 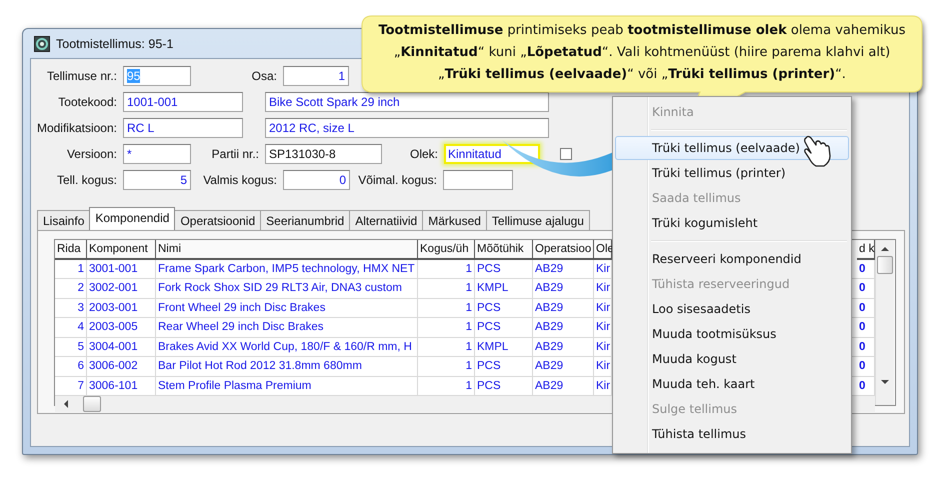 What do you see at coordinates (817, 151) in the screenshot?
I see `hand-cursor-icon` at bounding box center [817, 151].